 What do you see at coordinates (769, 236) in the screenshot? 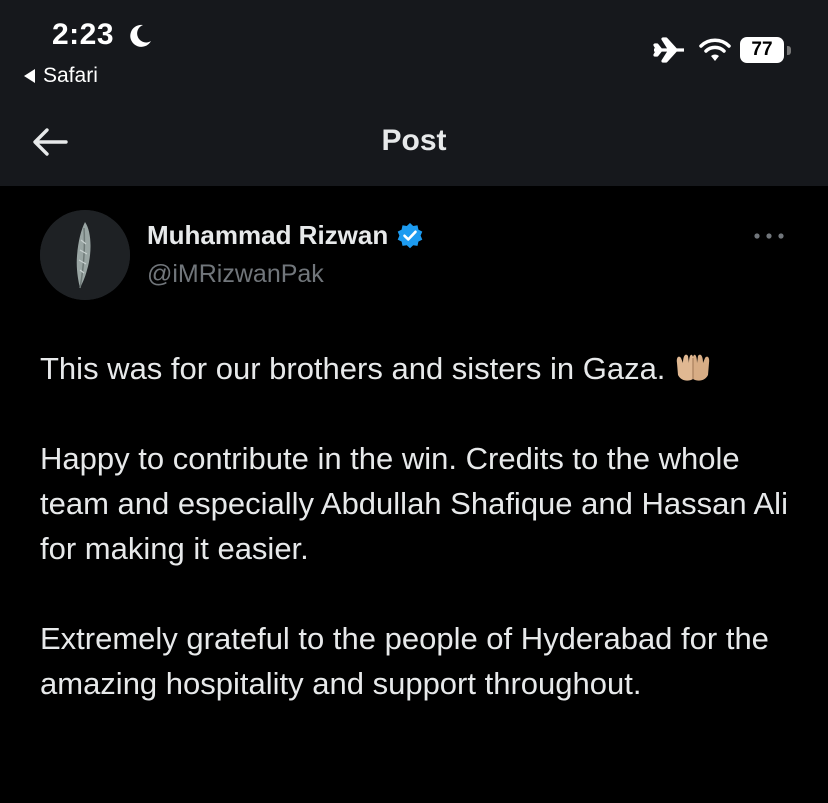
I see `more-options-icon` at bounding box center [769, 236].